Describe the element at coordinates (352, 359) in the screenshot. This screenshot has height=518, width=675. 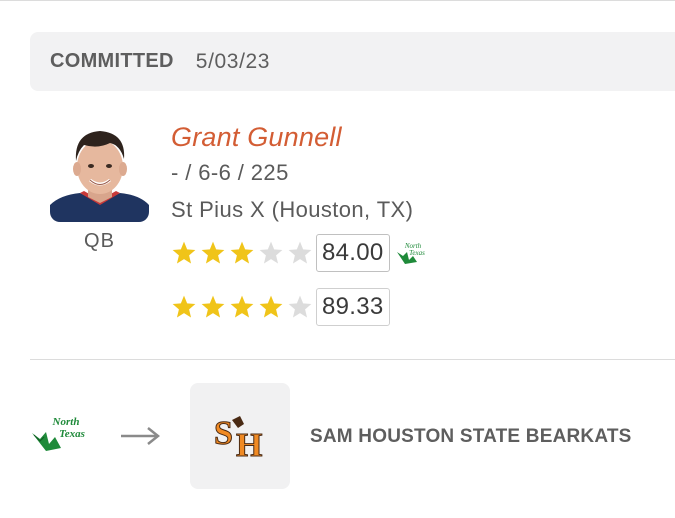
I see `section-divider` at that location.